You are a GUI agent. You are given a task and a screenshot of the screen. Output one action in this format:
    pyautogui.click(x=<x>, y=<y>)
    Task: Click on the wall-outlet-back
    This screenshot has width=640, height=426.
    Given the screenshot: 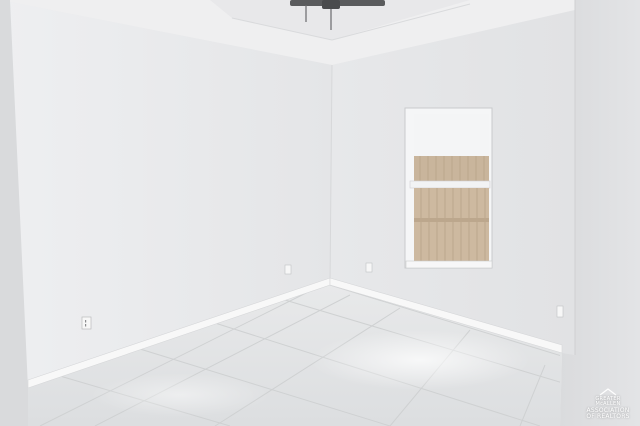 What is the action you would take?
    pyautogui.click(x=369, y=267)
    